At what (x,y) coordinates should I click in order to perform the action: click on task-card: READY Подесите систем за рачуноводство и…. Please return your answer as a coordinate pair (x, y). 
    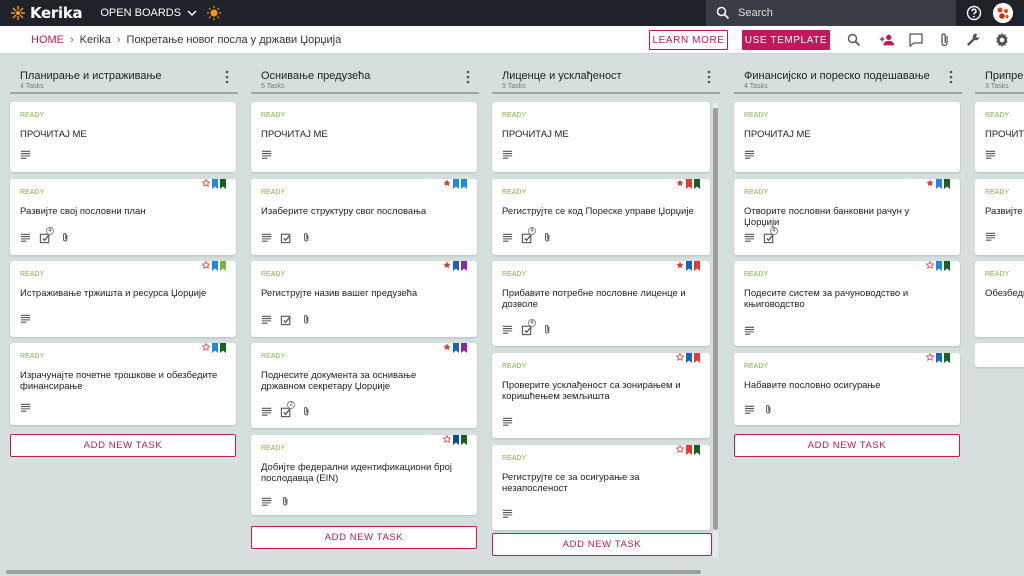
    Looking at the image, I should click on (847, 303).